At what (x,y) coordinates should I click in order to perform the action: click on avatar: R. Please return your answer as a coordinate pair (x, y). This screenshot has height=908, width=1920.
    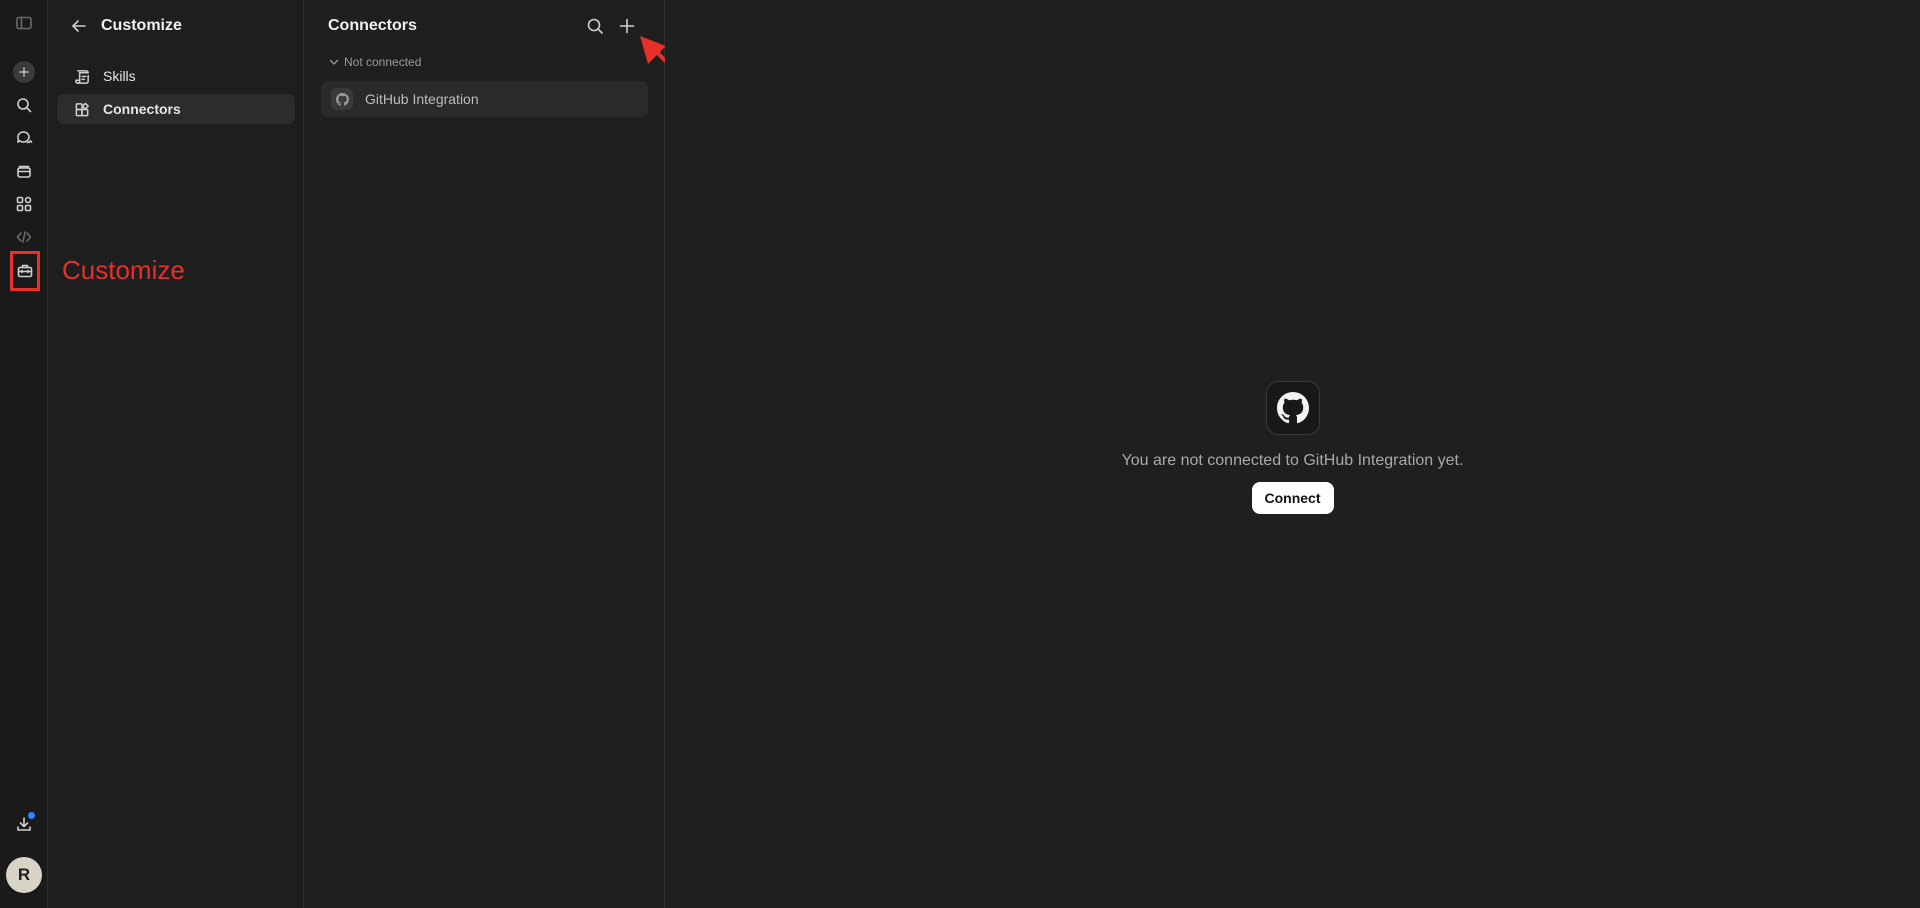
    Looking at the image, I should click on (24, 875).